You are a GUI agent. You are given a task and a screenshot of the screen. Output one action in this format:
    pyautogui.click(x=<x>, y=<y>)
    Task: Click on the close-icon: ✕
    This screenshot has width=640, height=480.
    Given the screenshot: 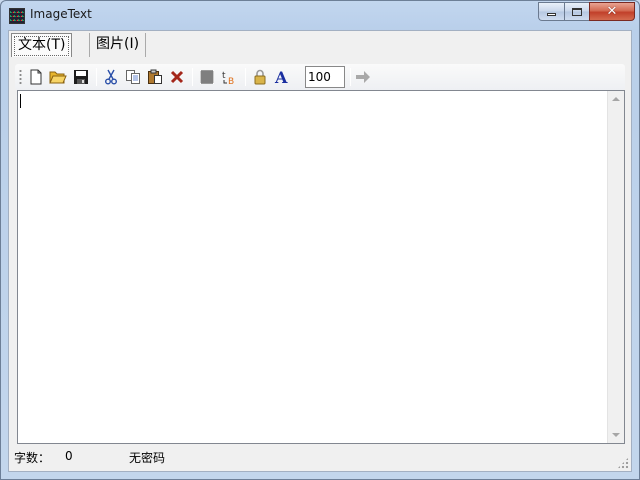 What is the action you would take?
    pyautogui.click(x=612, y=11)
    